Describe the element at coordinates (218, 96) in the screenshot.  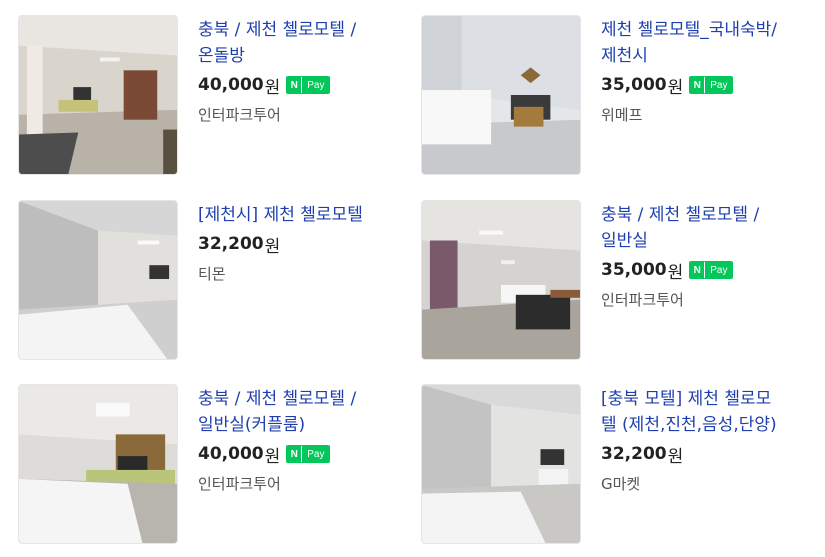
I see `listing-card-1: 충북 / 제천 첼로모텔 / 온돌방 40,000 원 N Pay 인터파크투어` at that location.